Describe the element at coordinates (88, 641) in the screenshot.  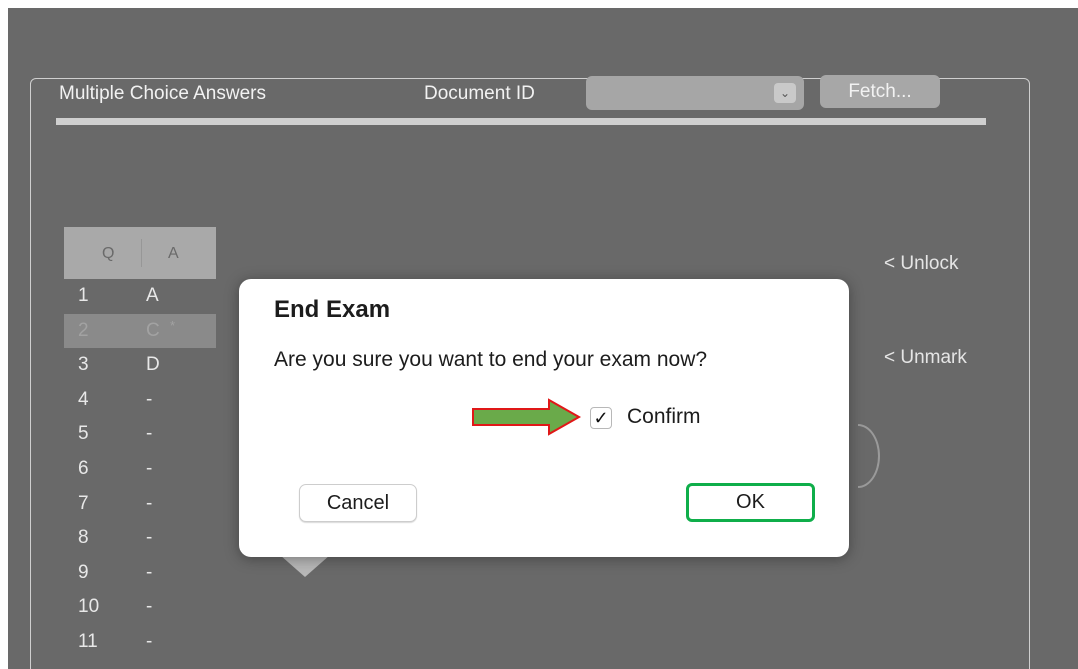
I see `question-number: 11` at that location.